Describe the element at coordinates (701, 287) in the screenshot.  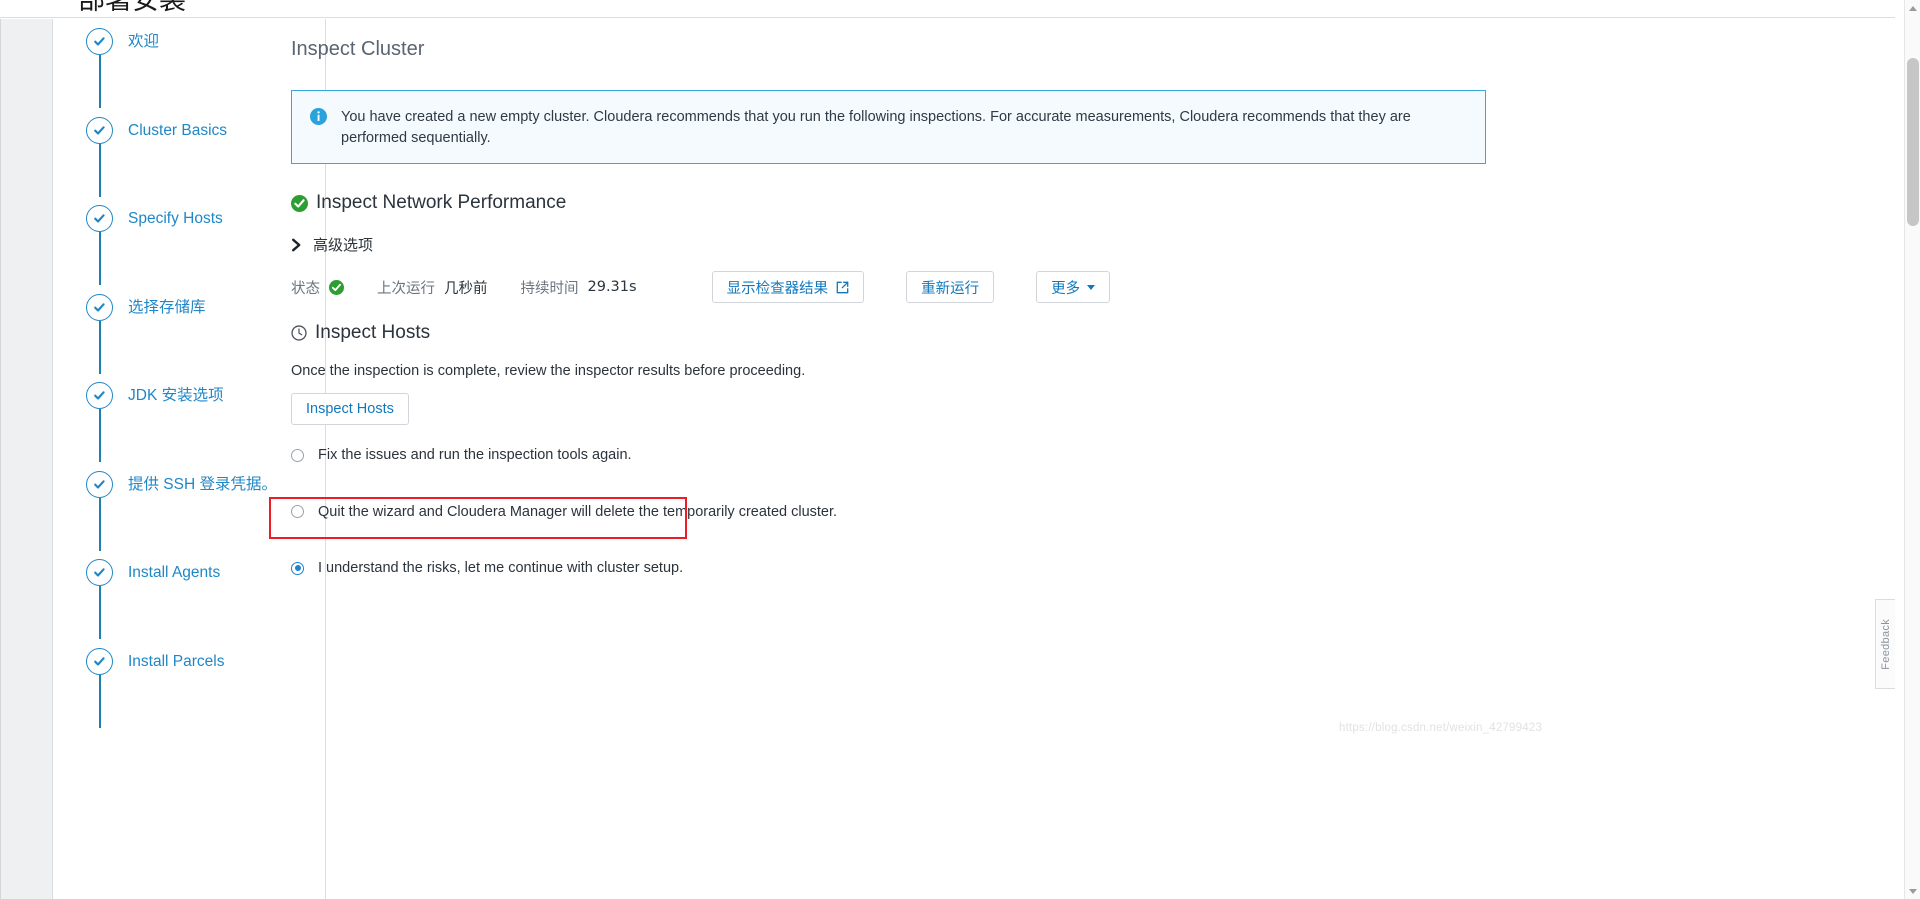
I see `network-status-row: 状态 上次运行 几秒前 持续时间 29.31s 显示检查器结果 重新运行 更多` at that location.